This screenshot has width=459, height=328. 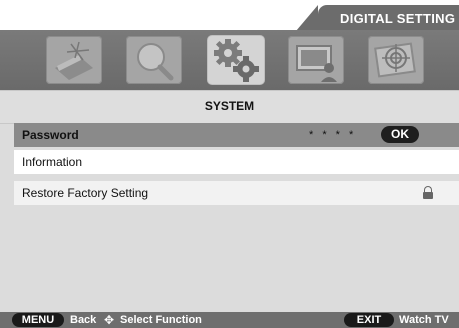 What do you see at coordinates (85, 193) in the screenshot?
I see `menu-item-label: Restore Factory Setting` at bounding box center [85, 193].